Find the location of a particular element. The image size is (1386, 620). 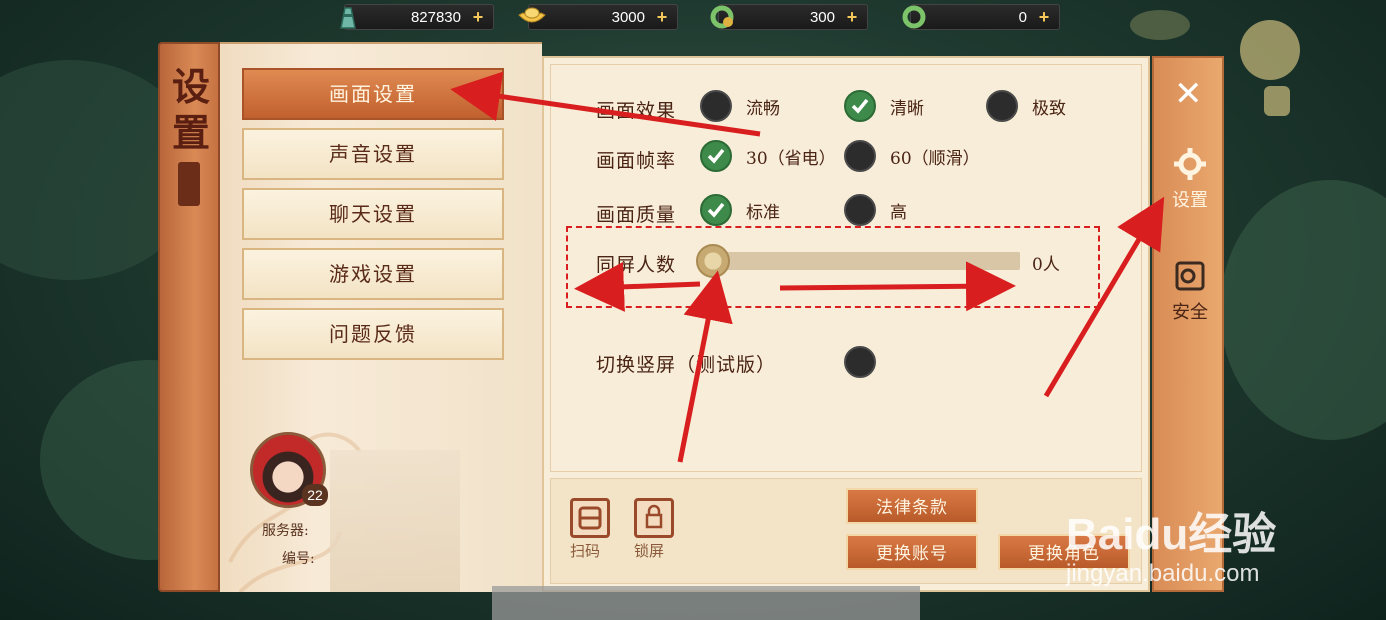

framerate-option-30: 30（省电） is located at coordinates (768, 156).